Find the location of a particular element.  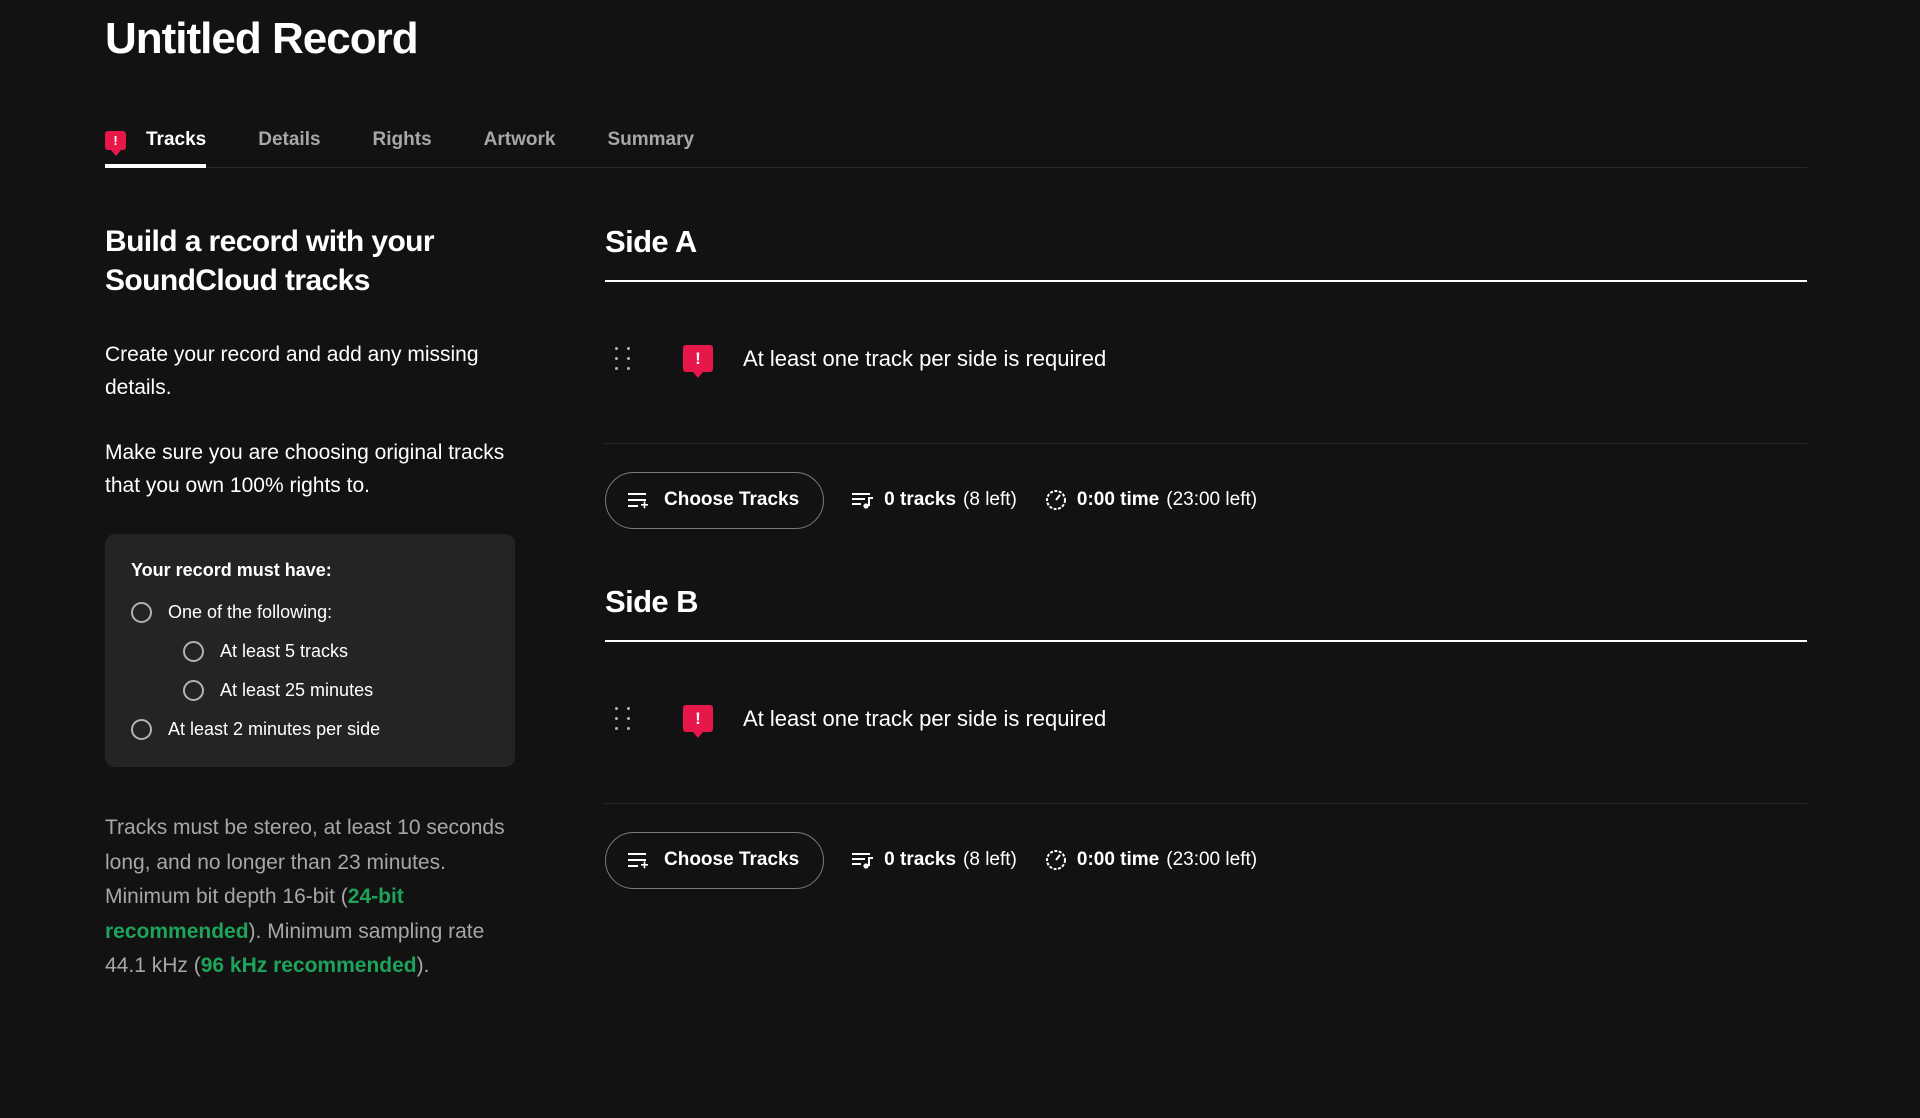

requirement-item: One of the following: is located at coordinates (310, 612).